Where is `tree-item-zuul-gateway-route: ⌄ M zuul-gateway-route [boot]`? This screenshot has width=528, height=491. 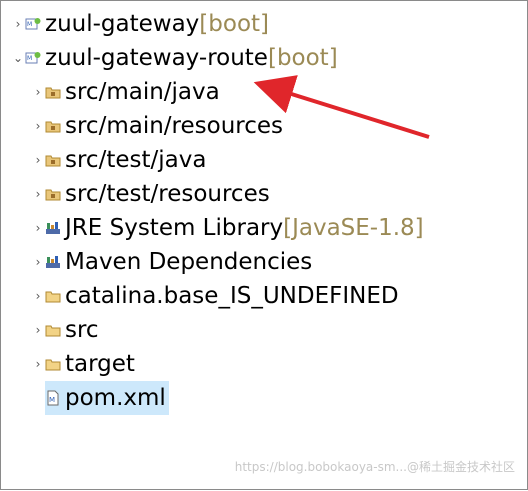 tree-item-zuul-gateway-route: ⌄ M zuul-gateway-route [boot] is located at coordinates (174, 58).